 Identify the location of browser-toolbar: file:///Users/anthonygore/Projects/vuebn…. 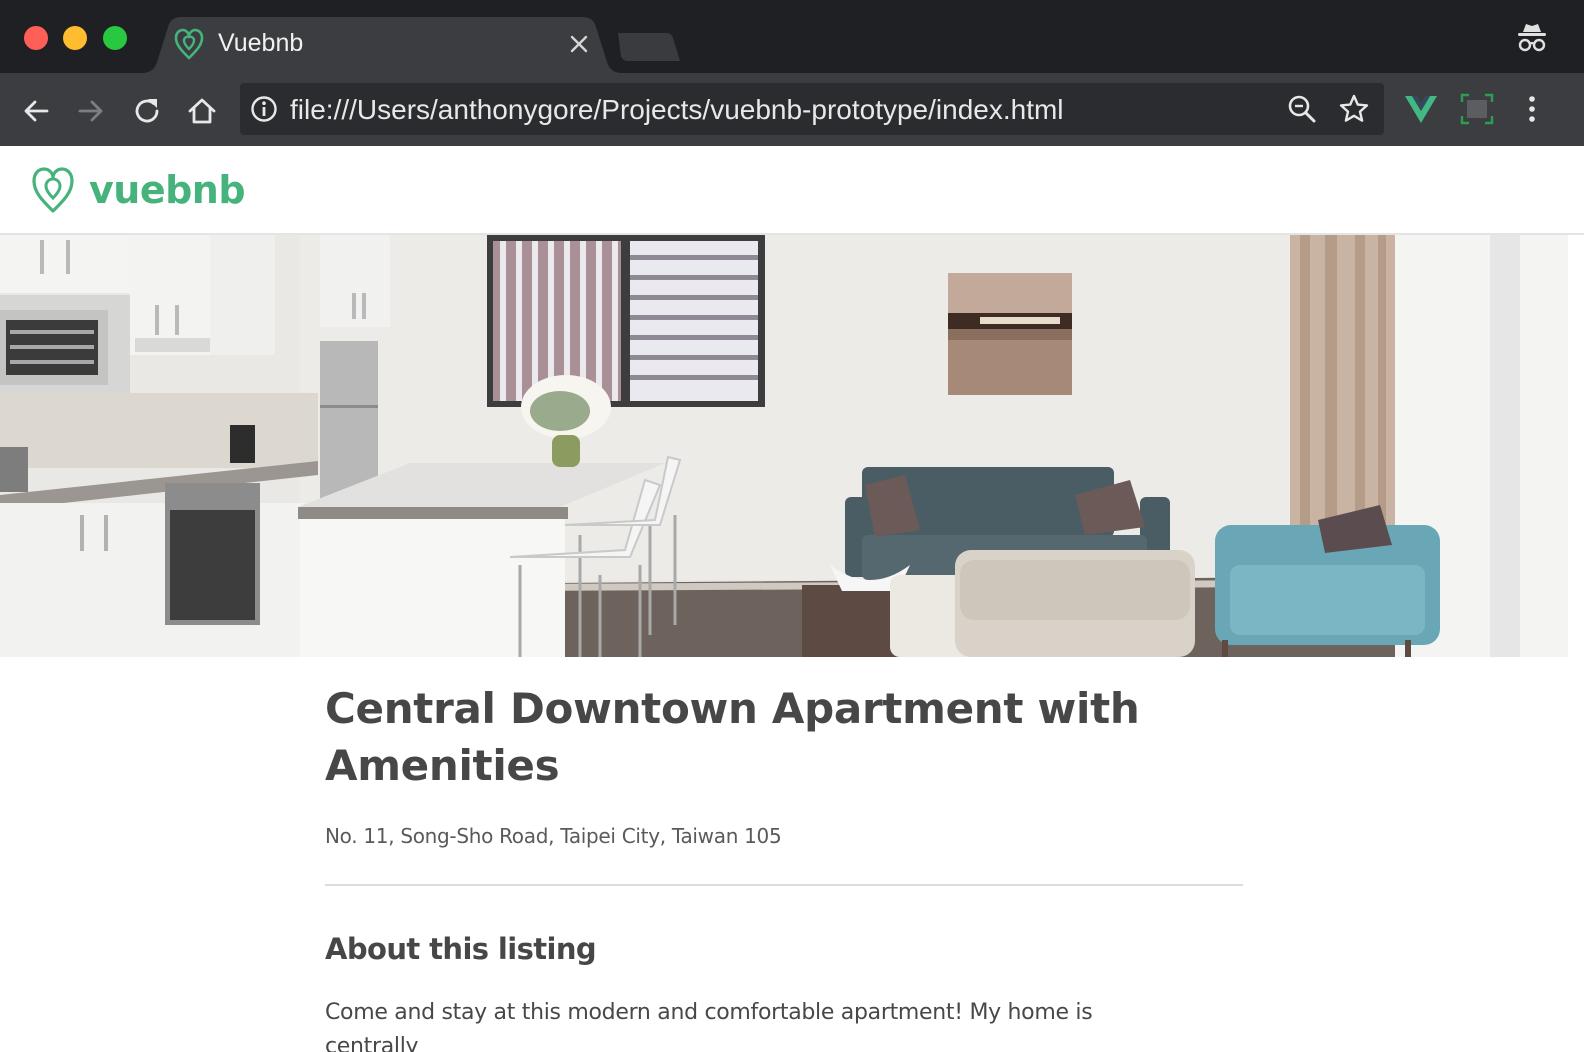
(792, 109).